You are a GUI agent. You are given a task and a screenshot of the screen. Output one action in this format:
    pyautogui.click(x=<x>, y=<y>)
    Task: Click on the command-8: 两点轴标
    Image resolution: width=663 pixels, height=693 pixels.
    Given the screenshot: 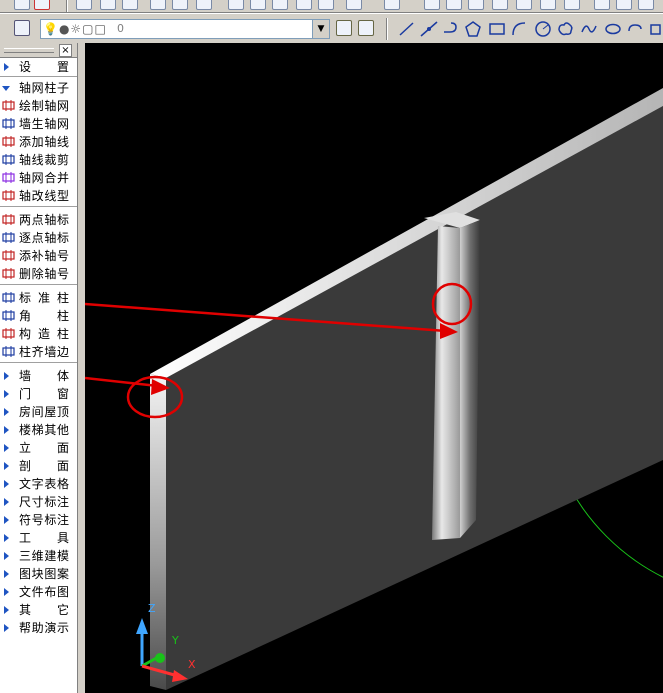 What is the action you would take?
    pyautogui.click(x=38, y=220)
    